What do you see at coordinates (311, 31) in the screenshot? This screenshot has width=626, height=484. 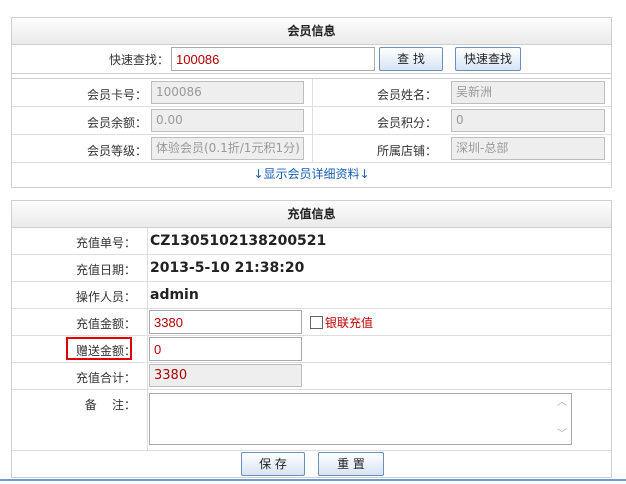 I see `member-info-title: 会员信息` at bounding box center [311, 31].